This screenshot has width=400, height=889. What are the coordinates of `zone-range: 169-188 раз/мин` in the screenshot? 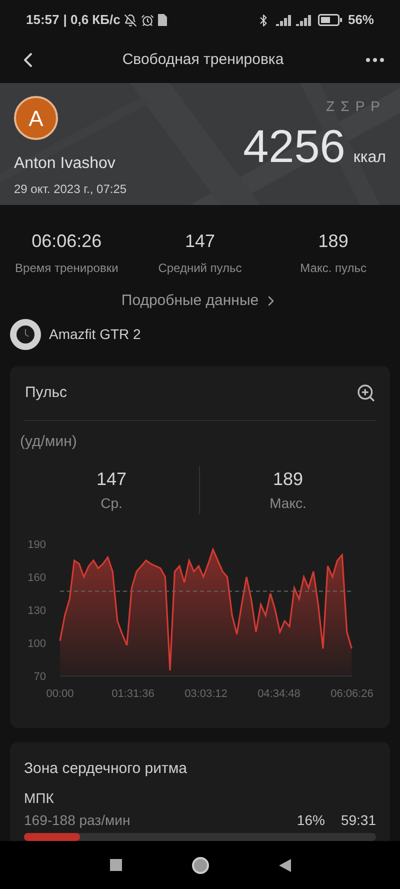 It's located at (77, 820).